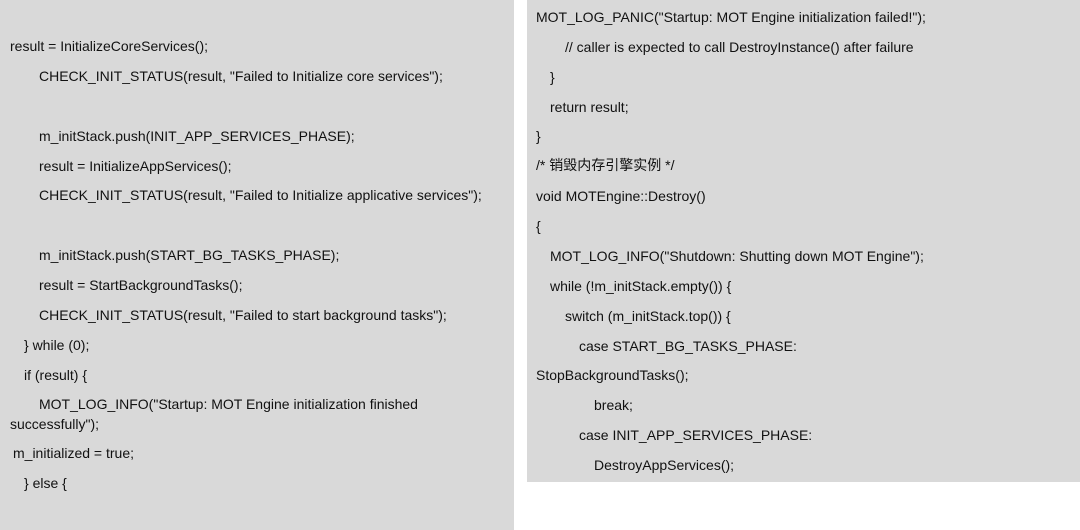  What do you see at coordinates (613, 405) in the screenshot?
I see `code-line: break;` at bounding box center [613, 405].